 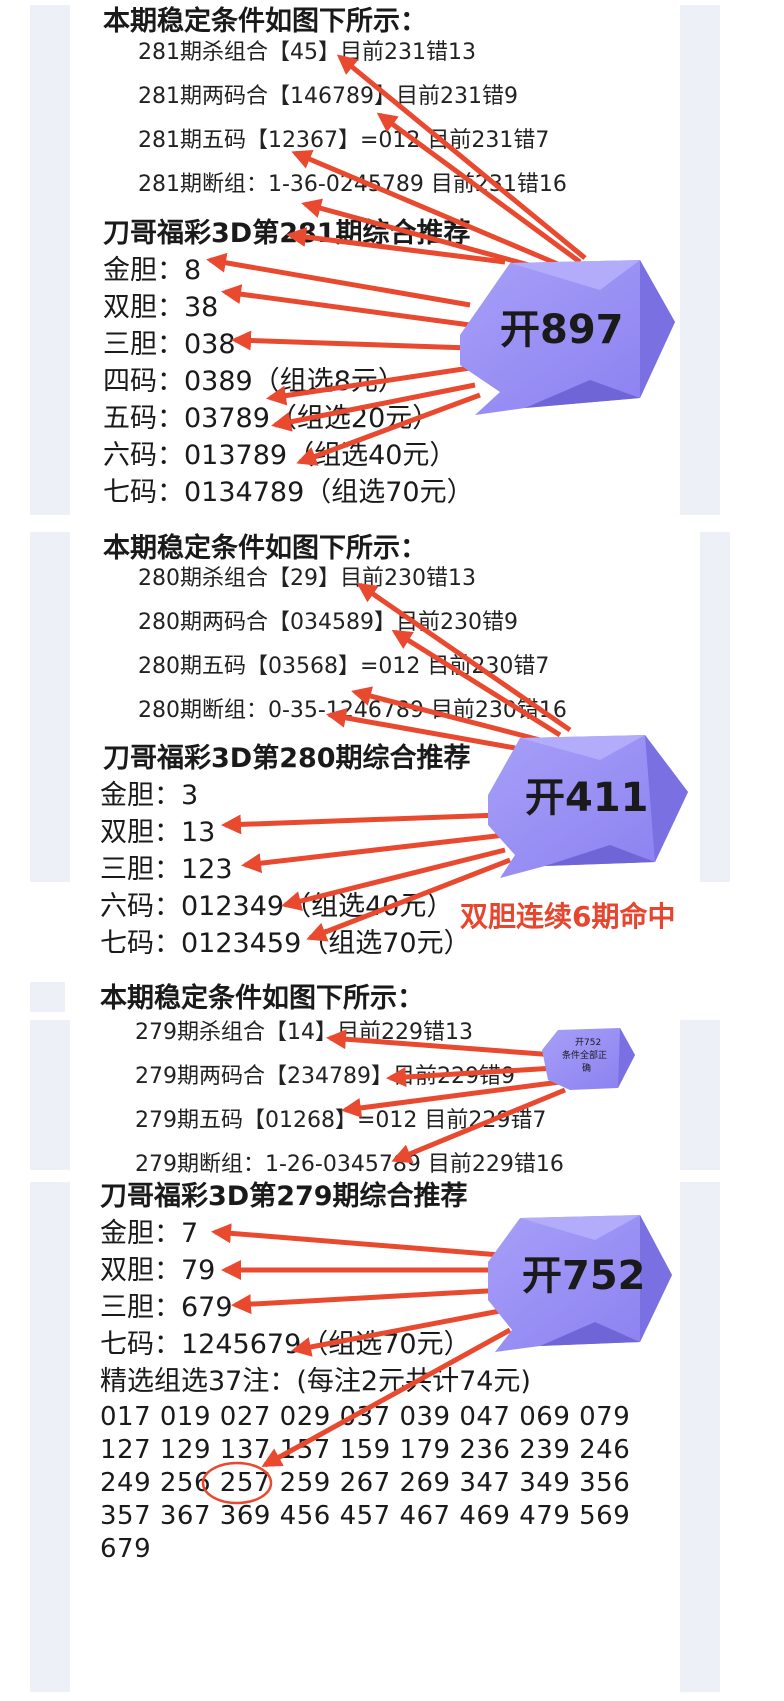 What do you see at coordinates (562, 330) in the screenshot?
I see `result-label: 开897` at bounding box center [562, 330].